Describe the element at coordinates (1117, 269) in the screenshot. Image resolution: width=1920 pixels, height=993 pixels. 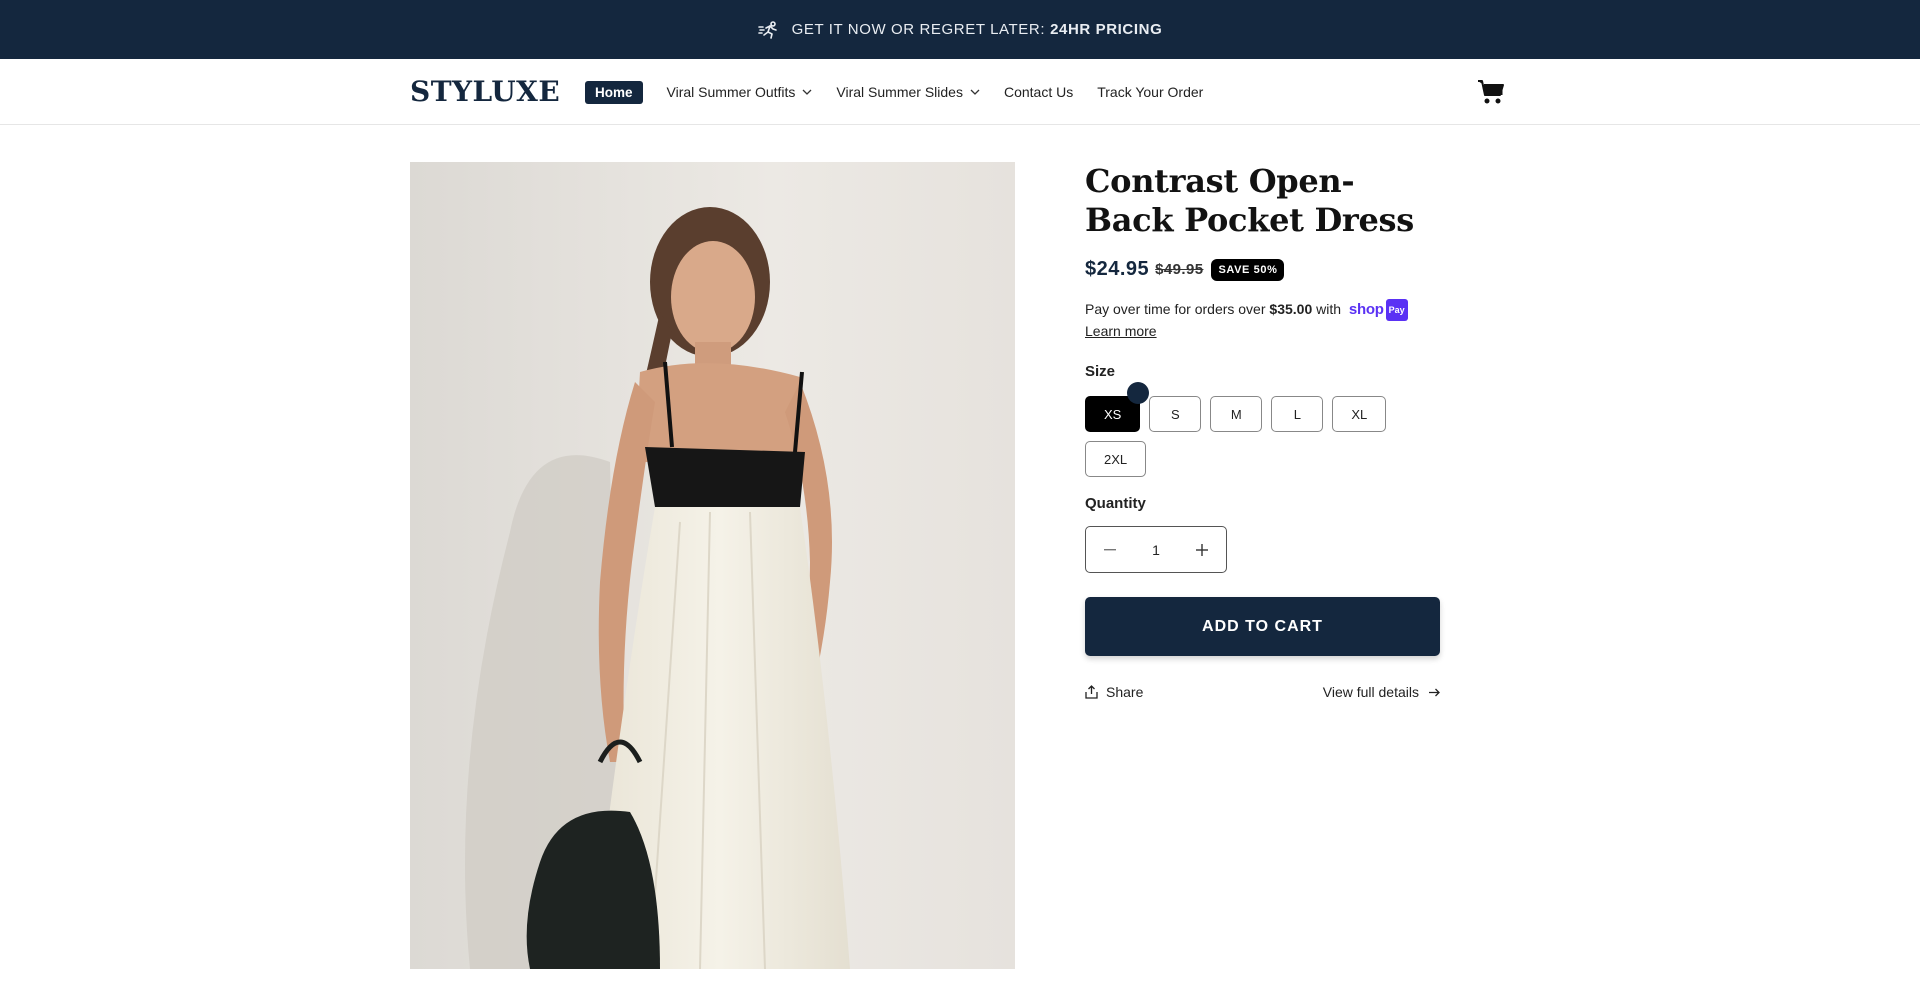
I see `sale-price: $24.95` at that location.